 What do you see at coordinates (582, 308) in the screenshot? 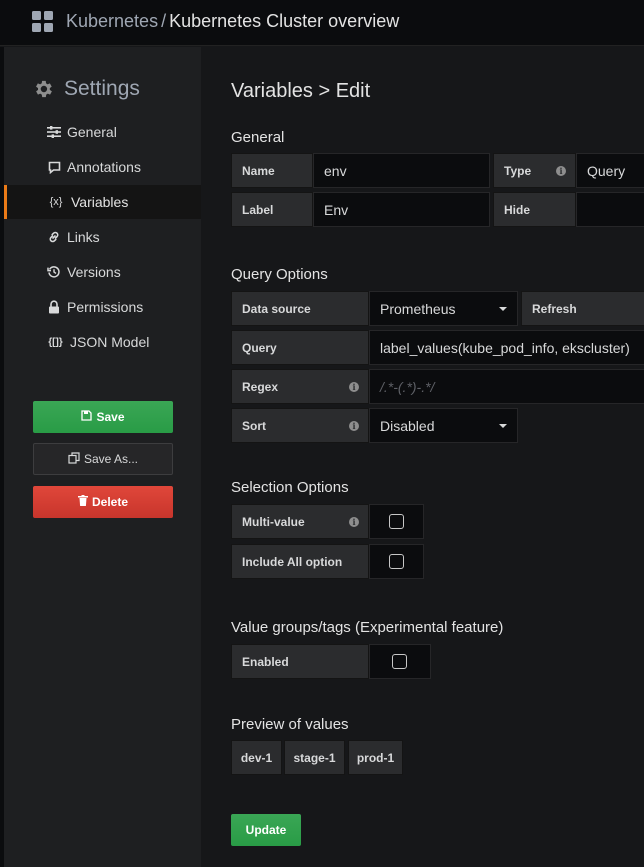
I see `refresh-label: Refreshi` at bounding box center [582, 308].